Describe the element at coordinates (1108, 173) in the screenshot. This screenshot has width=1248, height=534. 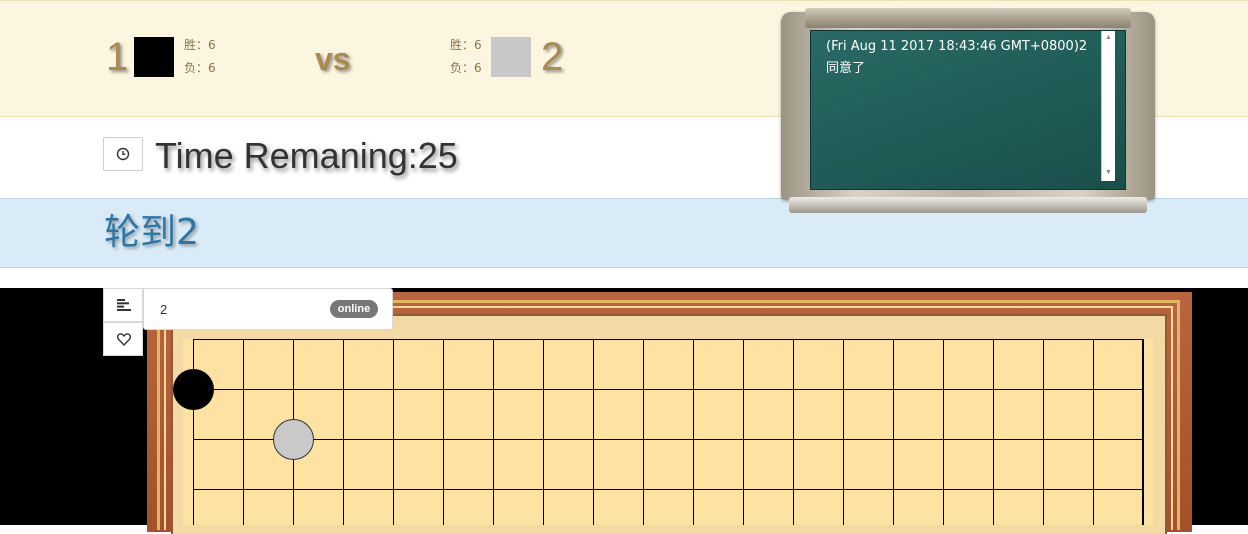
I see `scroll-down-arrow-icon: ▼` at that location.